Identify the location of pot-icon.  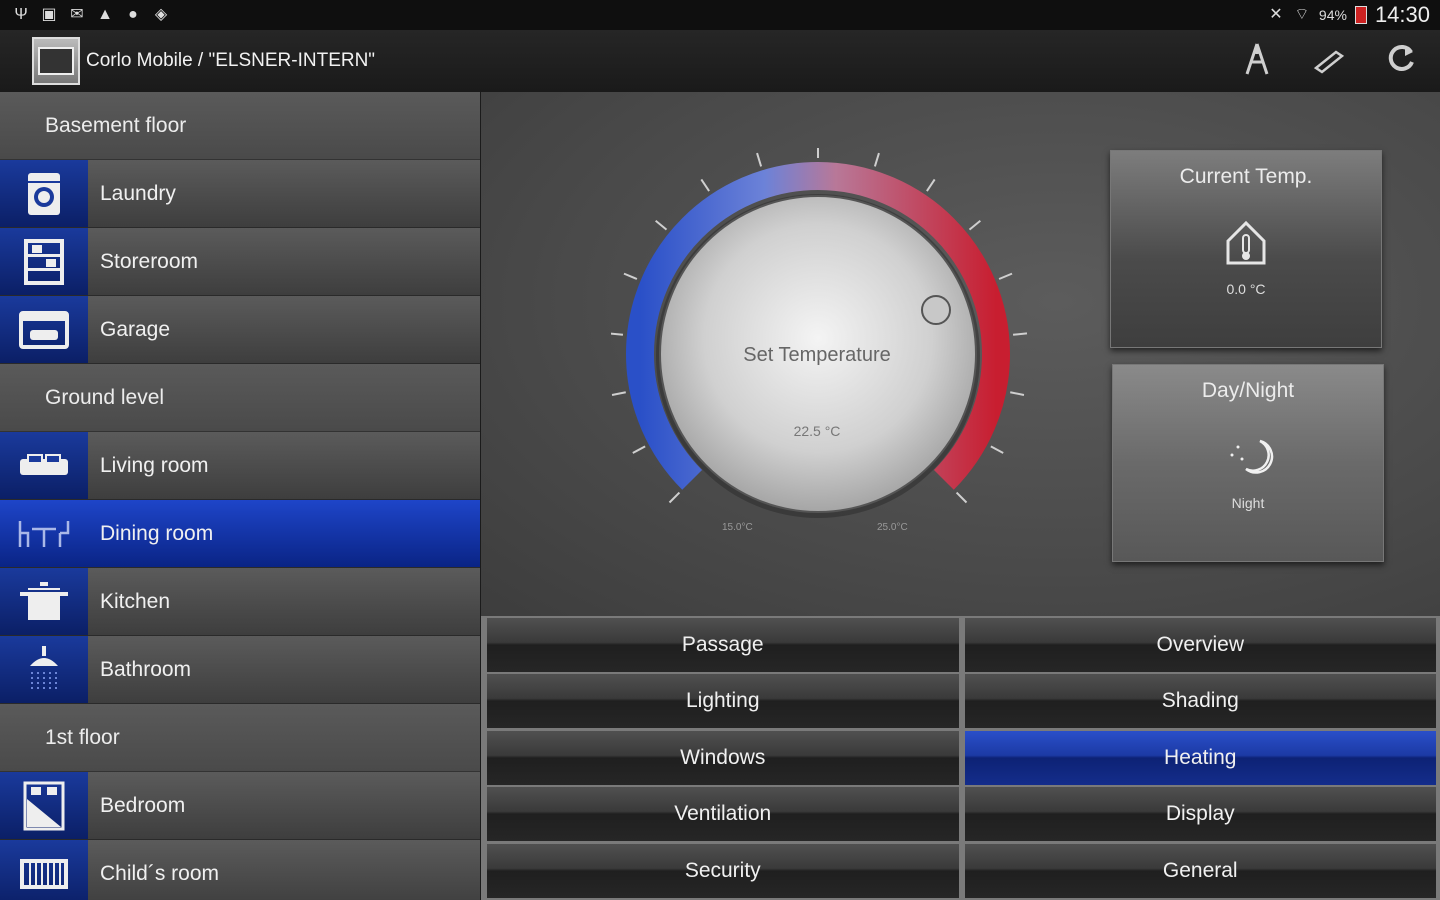
(44, 601).